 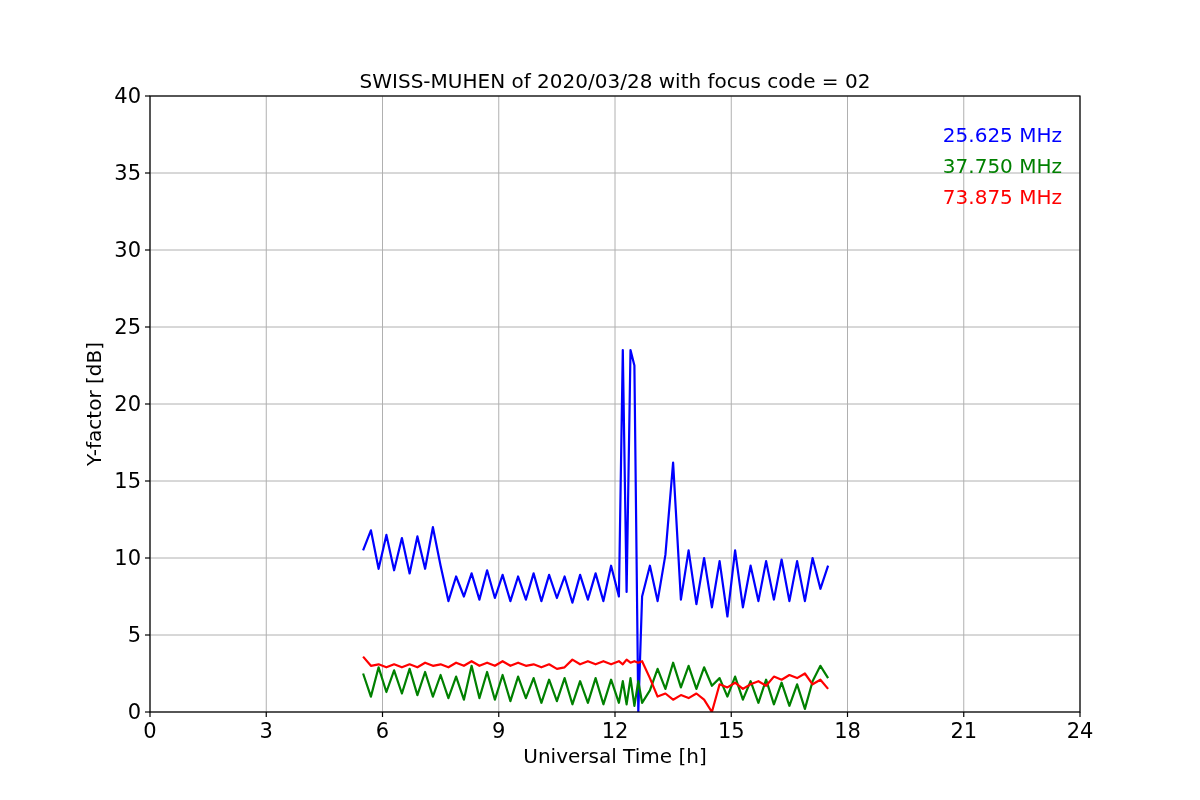 I want to click on tick-label: 21, so click(x=964, y=731).